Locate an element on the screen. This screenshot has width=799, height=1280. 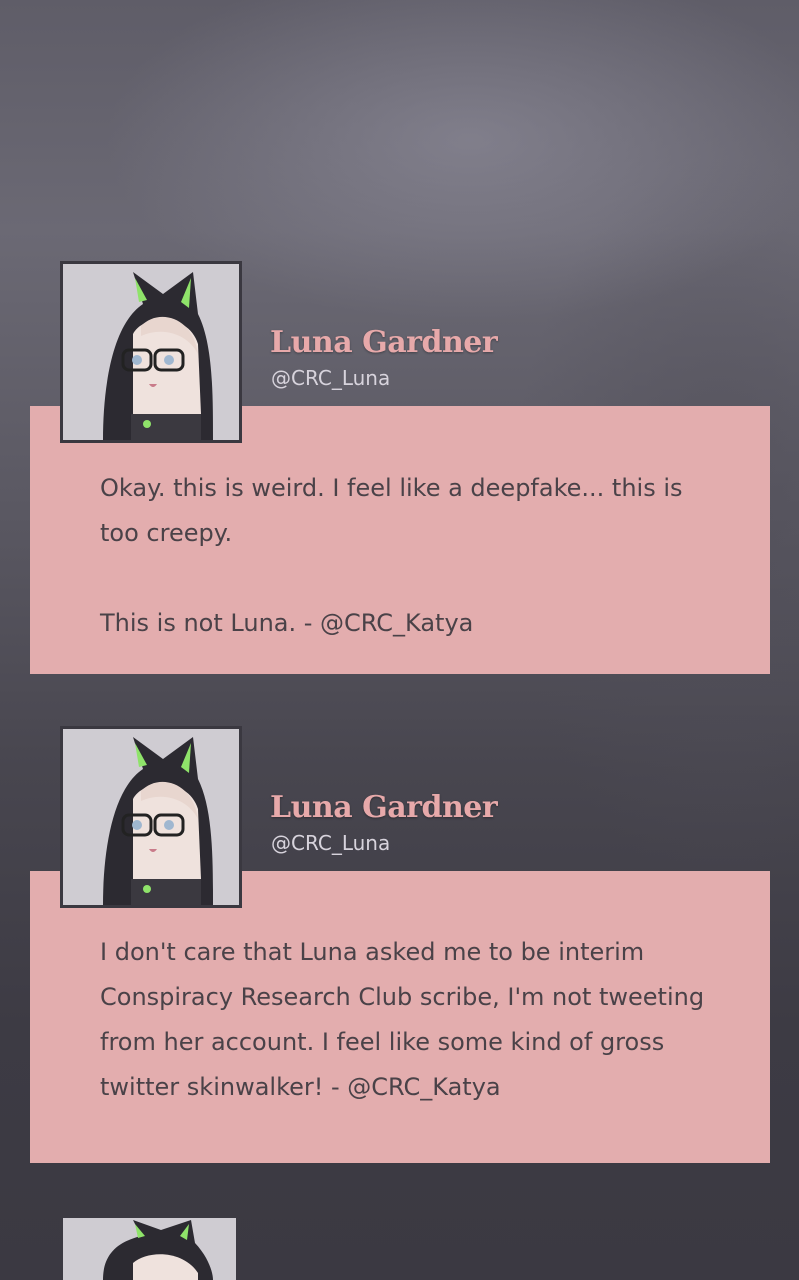
avatar-partial is located at coordinates (149, 1249).